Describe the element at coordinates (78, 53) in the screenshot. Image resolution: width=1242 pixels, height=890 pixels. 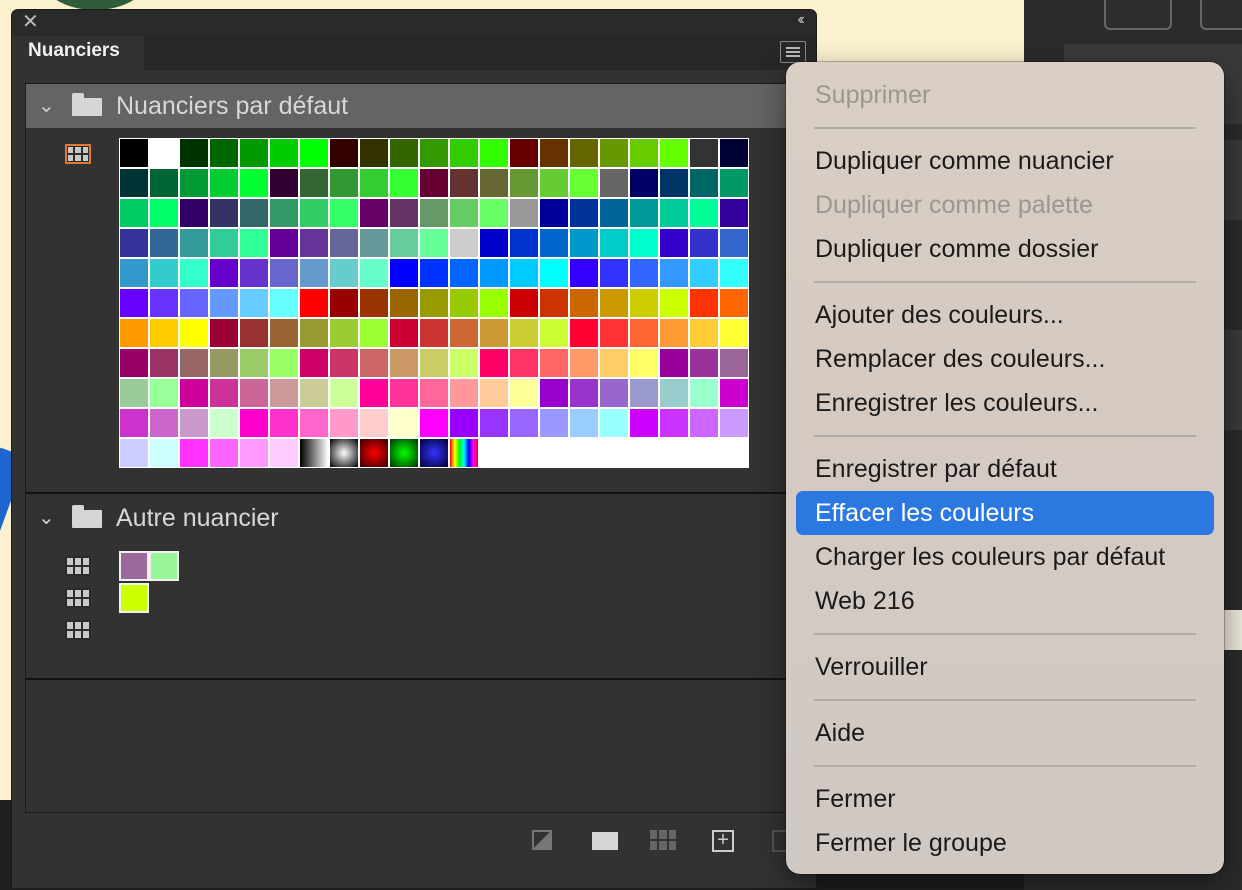
I see `tab-nuanciers: Nuanciers` at that location.